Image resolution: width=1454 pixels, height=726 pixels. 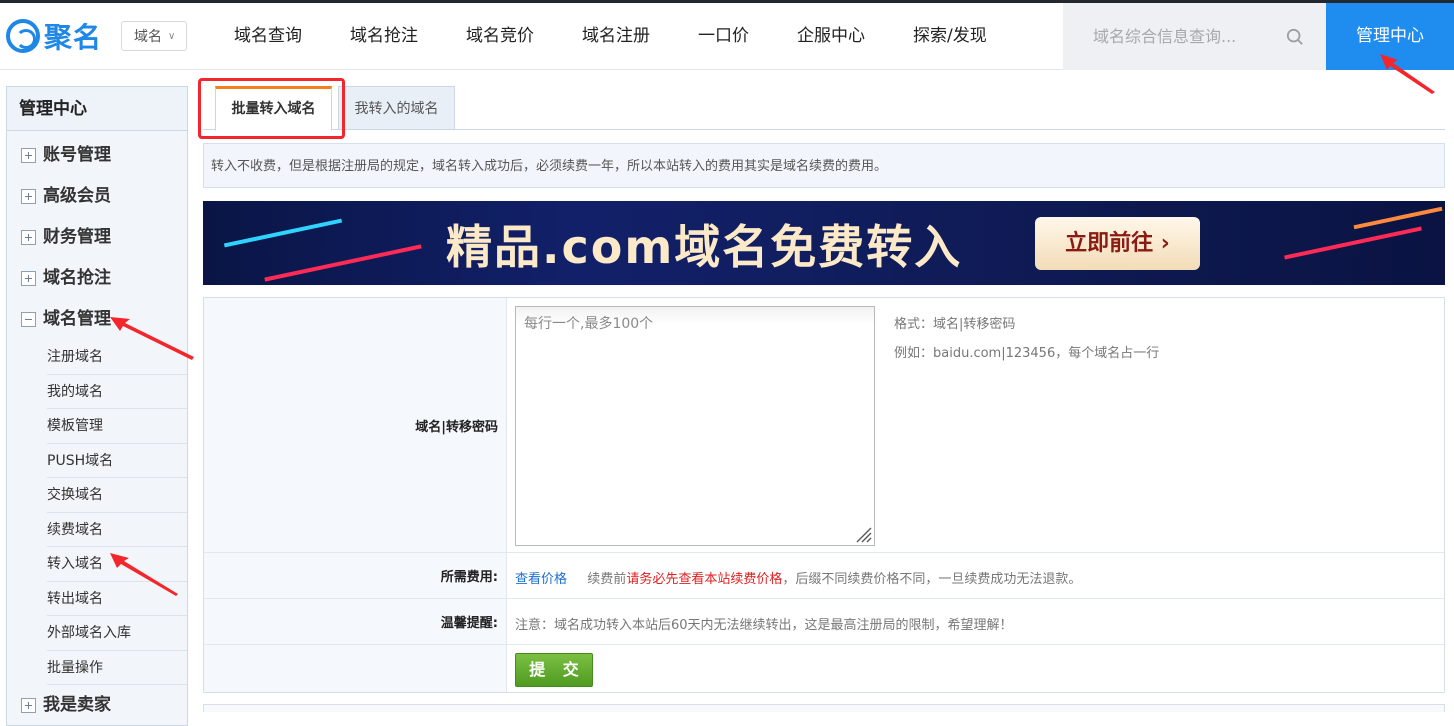 What do you see at coordinates (1407, 74) in the screenshot?
I see `annotation-arrow-admin` at bounding box center [1407, 74].